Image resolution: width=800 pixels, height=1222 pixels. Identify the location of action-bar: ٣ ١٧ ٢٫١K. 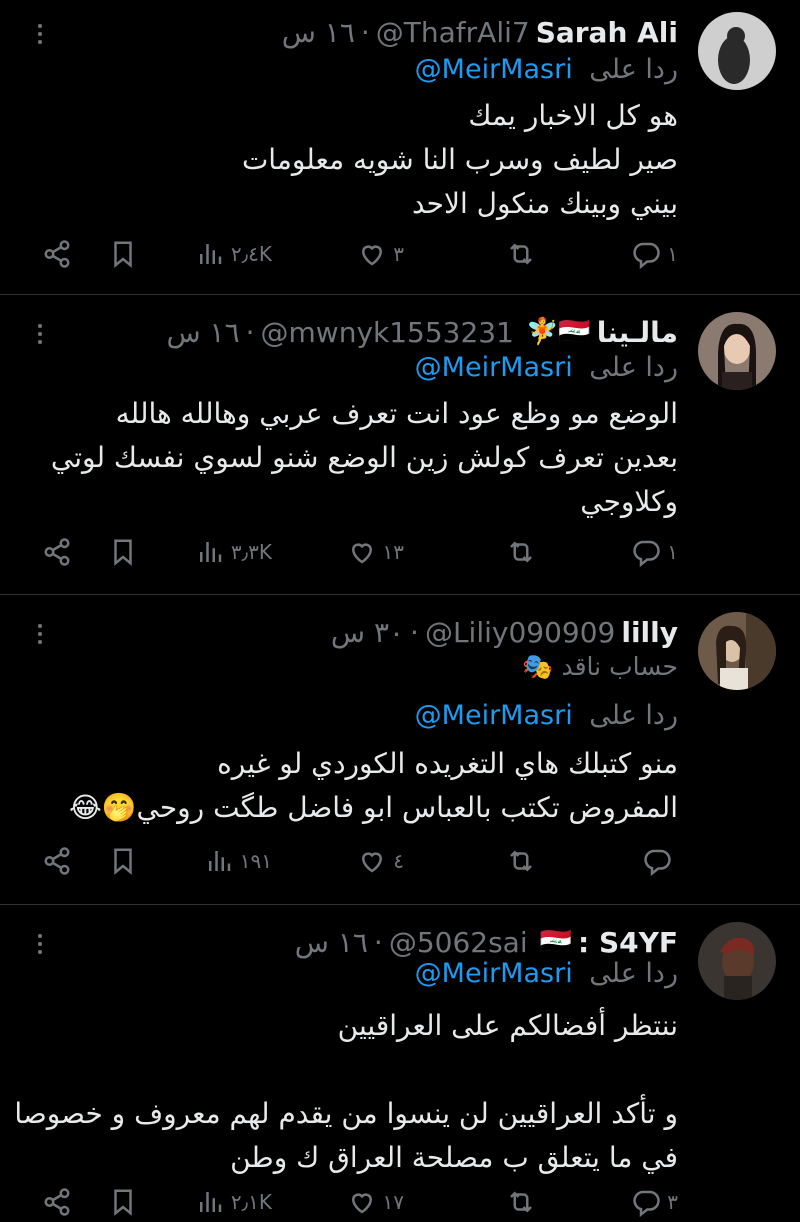
(400, 1202).